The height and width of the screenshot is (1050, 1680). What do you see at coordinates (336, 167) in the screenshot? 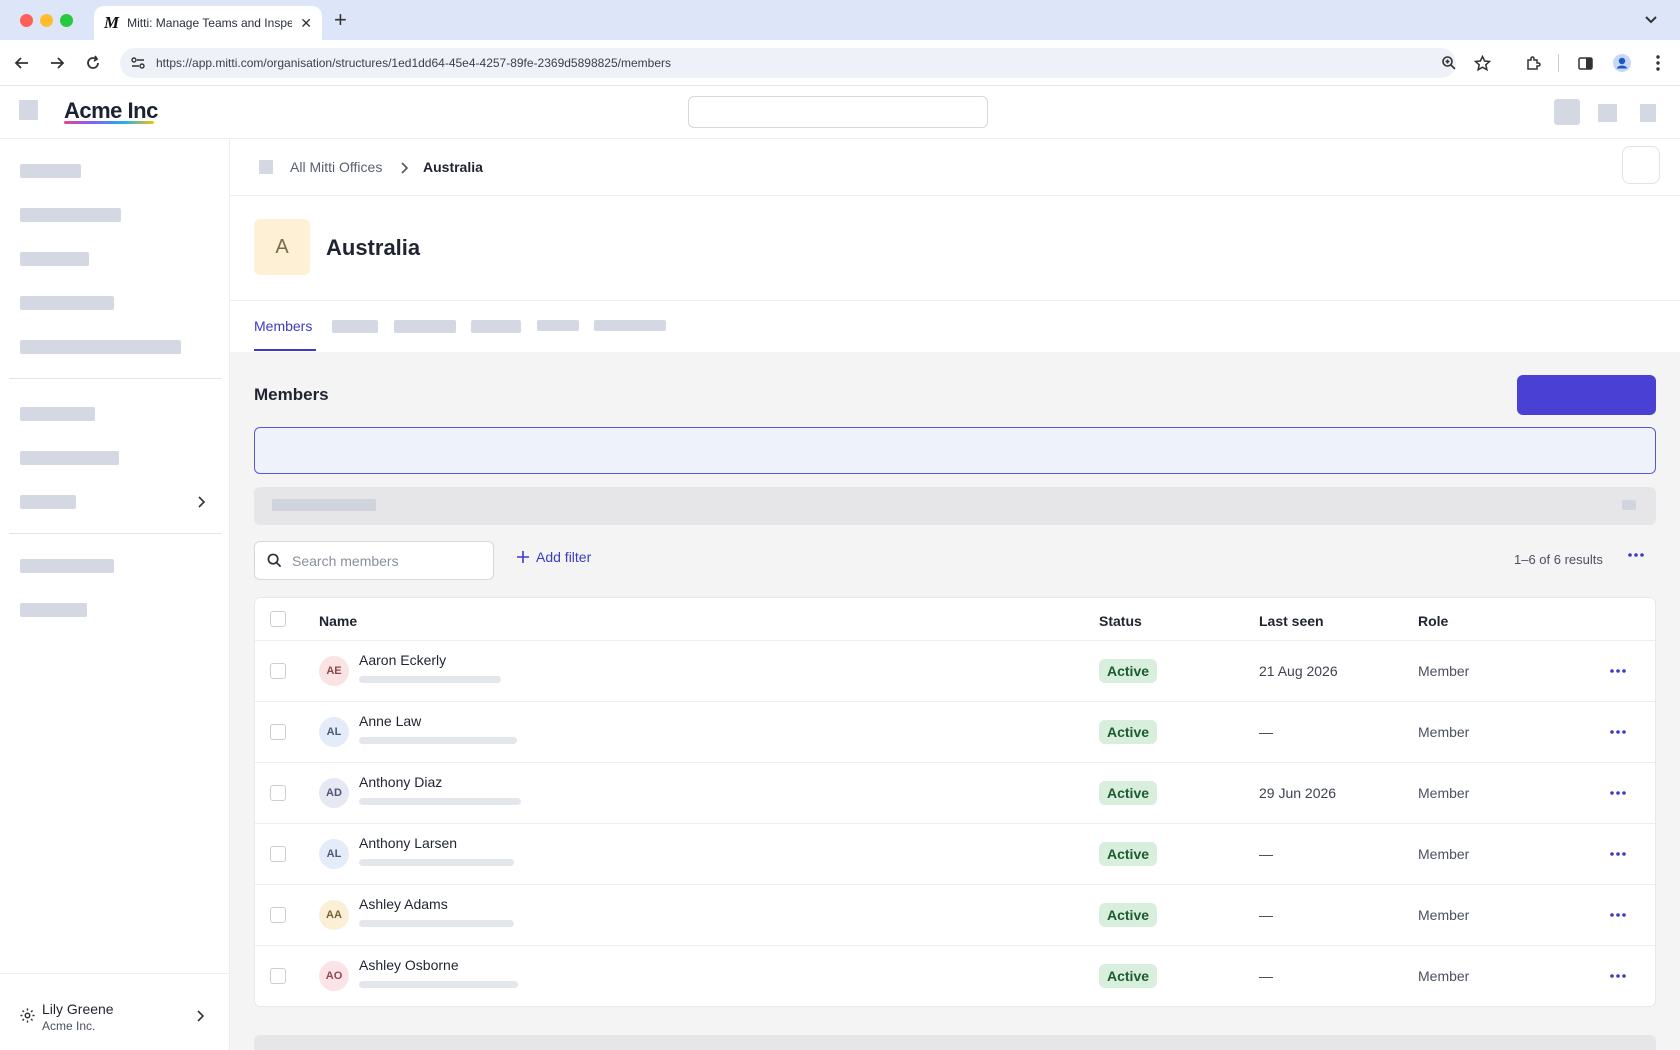
I see `breadcrumb-parent-link: All Mitti Offices` at bounding box center [336, 167].